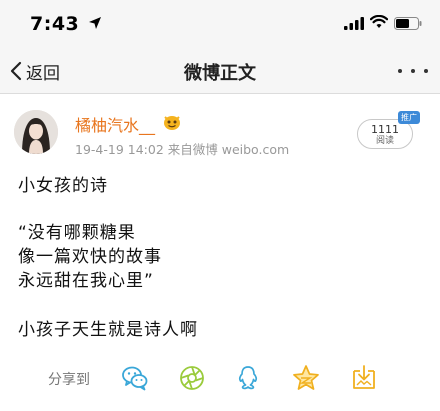 The height and width of the screenshot is (411, 440). I want to click on wifi-icon, so click(379, 21).